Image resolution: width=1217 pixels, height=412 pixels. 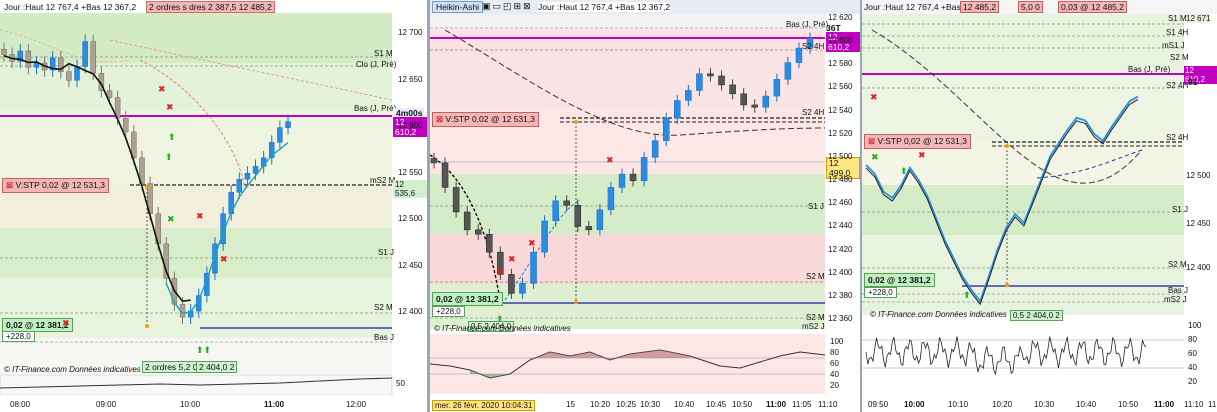 I want to click on maximize-icon: ⊞, so click(x=519, y=6).